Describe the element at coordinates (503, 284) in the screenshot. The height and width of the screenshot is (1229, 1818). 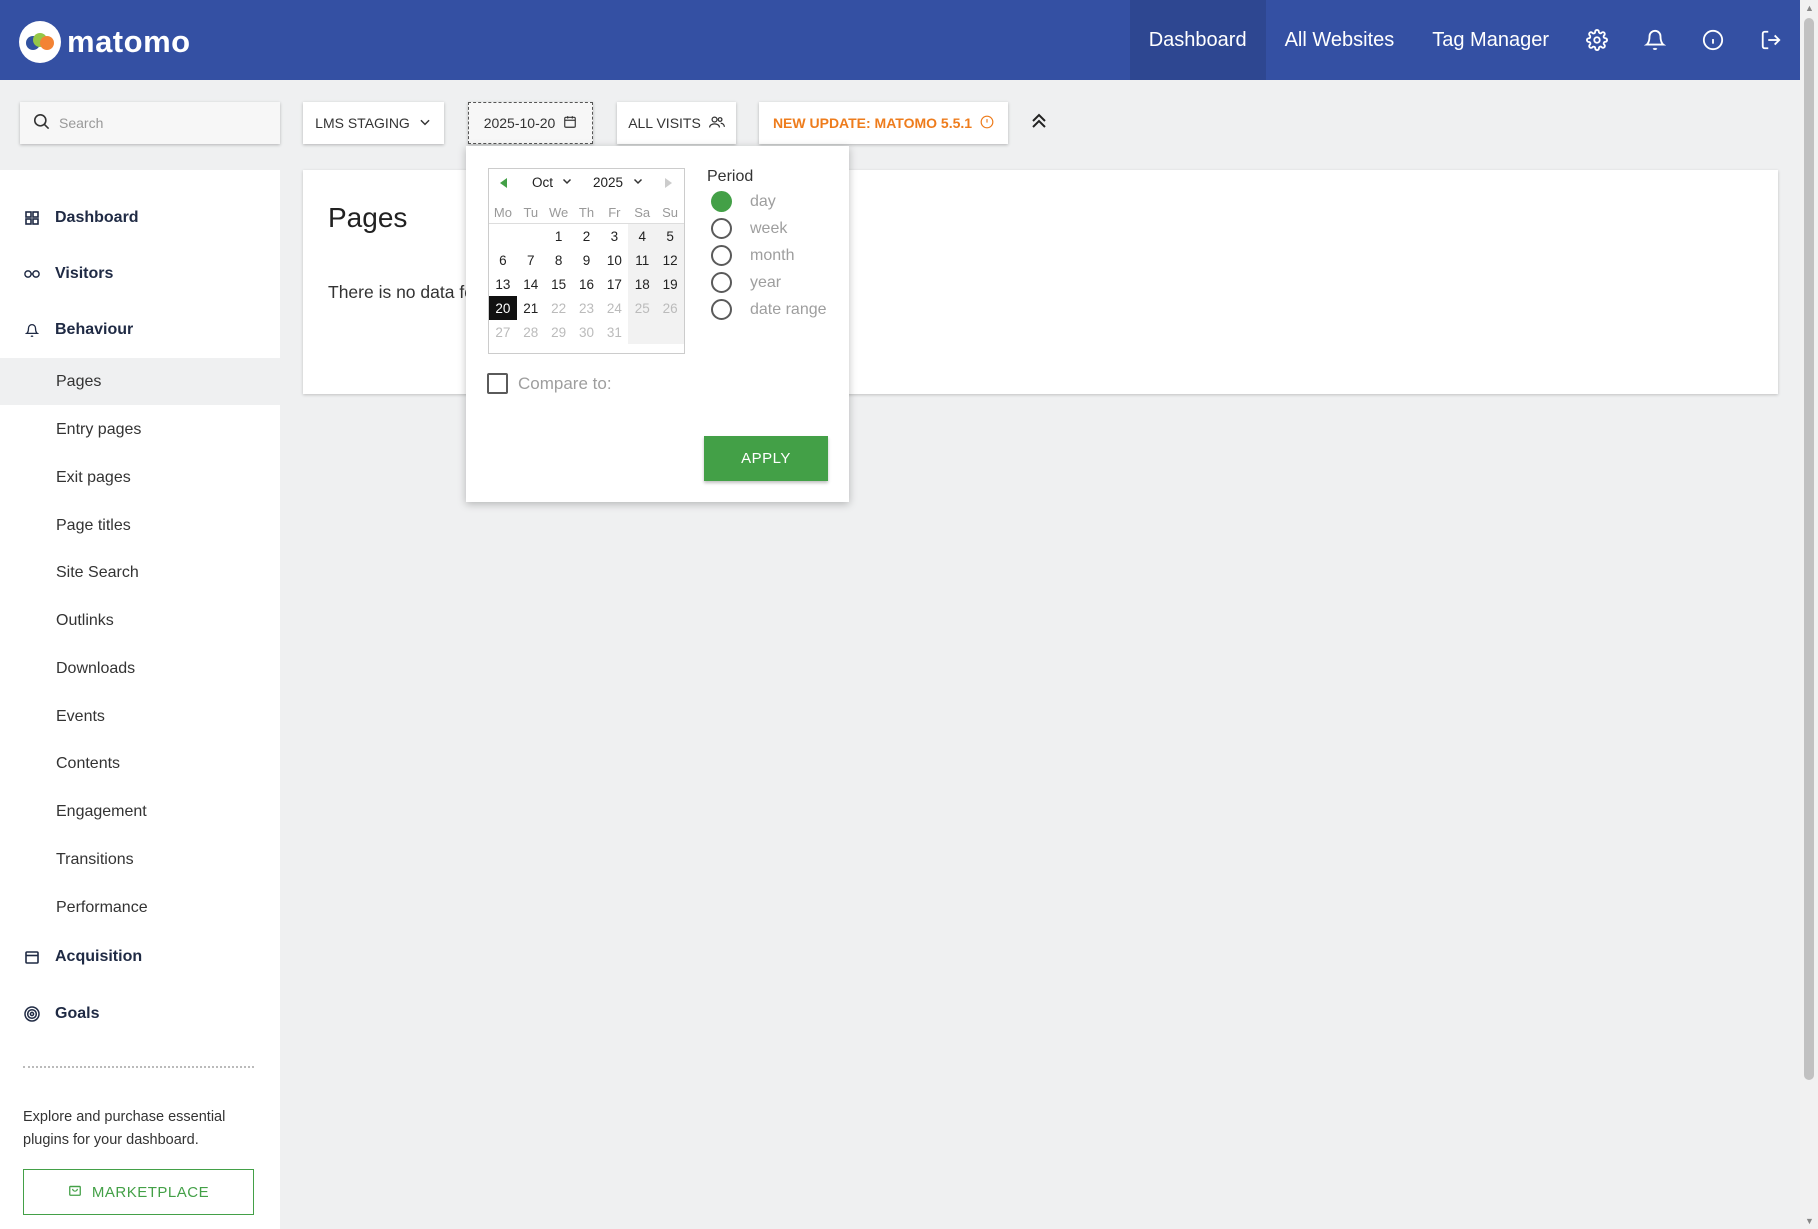
I see `calendar-day: 13` at that location.